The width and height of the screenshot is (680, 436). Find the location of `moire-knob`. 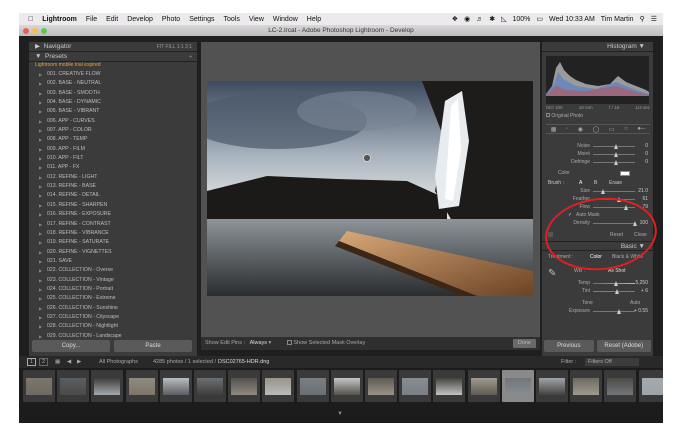

moire-knob is located at coordinates (616, 154).